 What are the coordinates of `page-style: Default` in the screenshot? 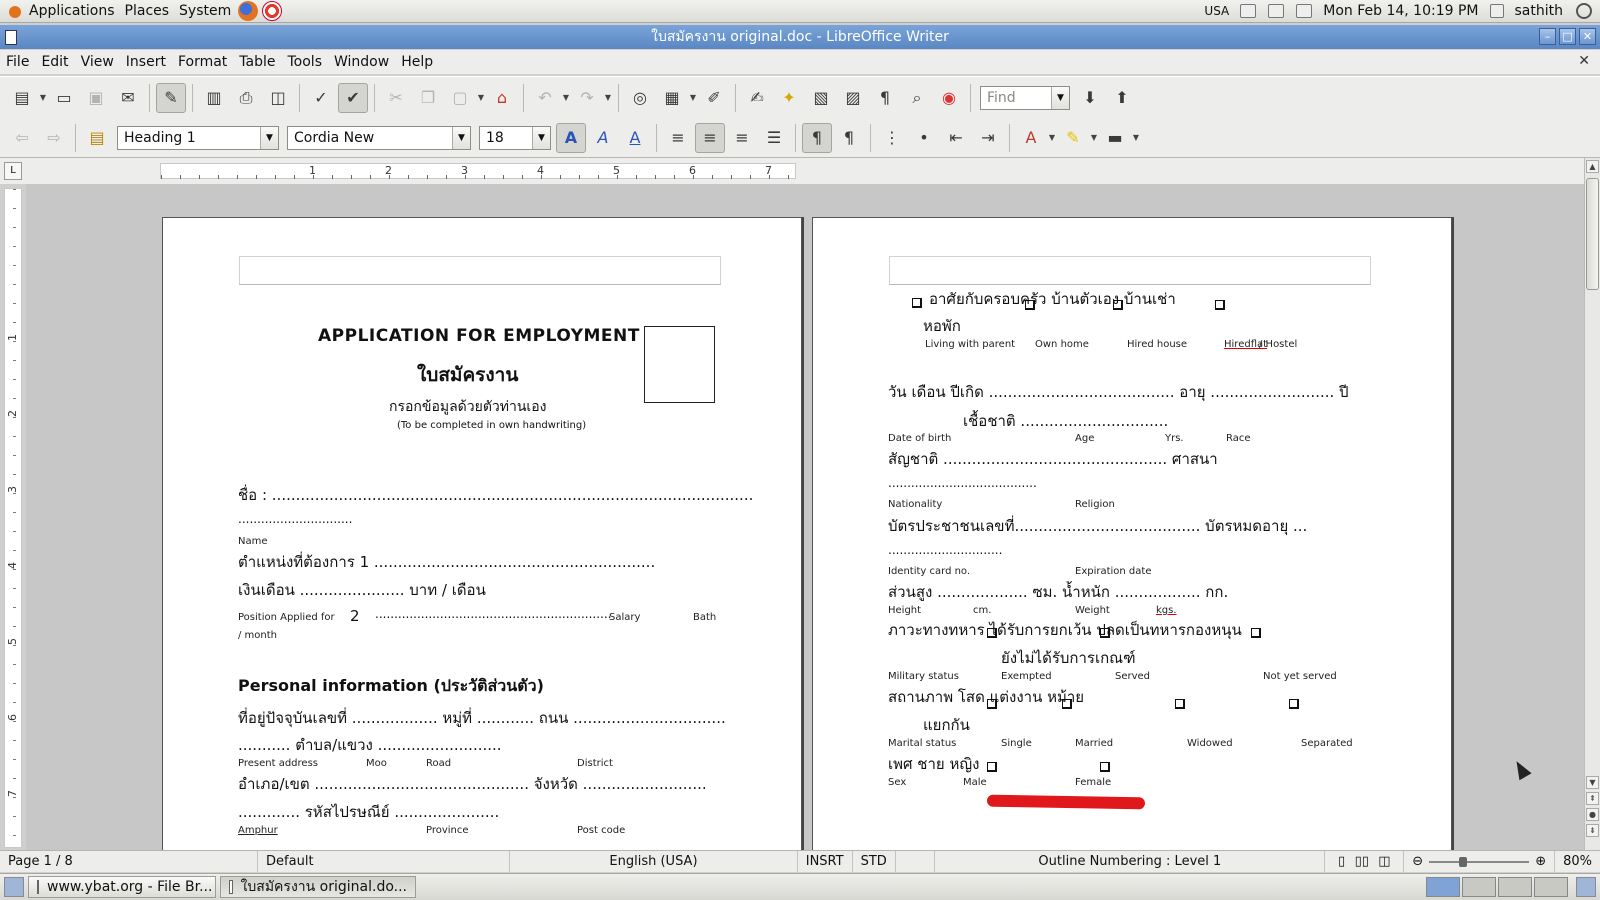 It's located at (384, 861).